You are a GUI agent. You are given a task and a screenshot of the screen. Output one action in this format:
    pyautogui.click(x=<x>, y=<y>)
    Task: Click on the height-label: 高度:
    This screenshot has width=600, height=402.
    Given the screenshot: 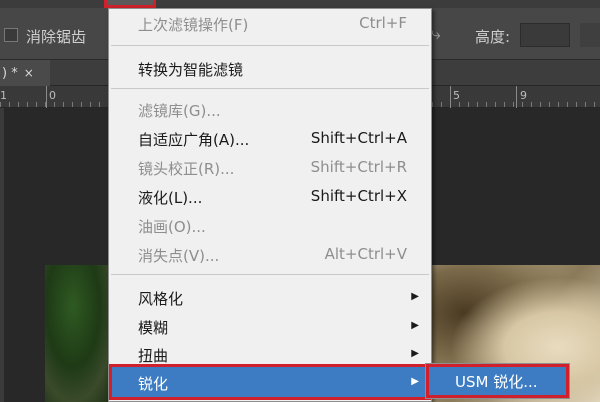 What is the action you would take?
    pyautogui.click(x=493, y=37)
    